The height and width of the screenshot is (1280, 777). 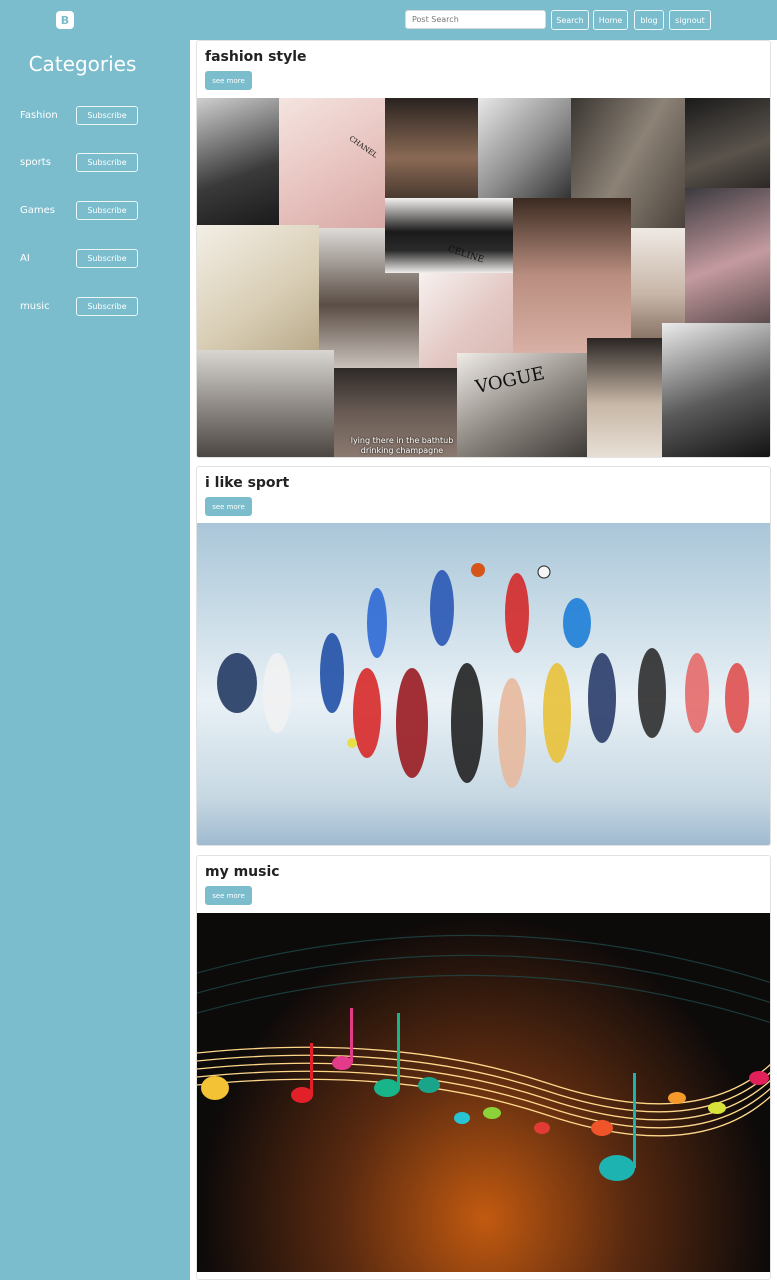 I want to click on sidebar-title: Categories, so click(x=82, y=64).